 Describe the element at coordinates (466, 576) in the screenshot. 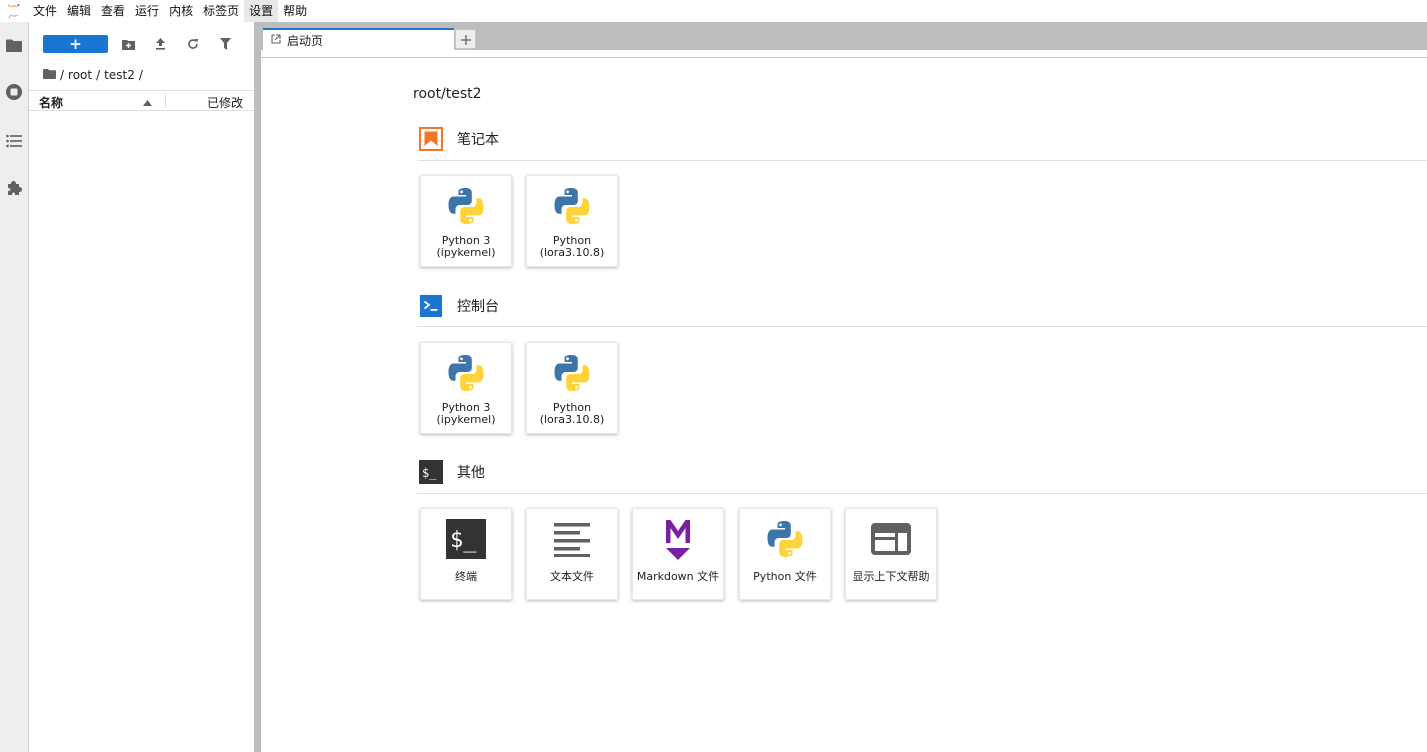

I see `card-label: 终端` at that location.